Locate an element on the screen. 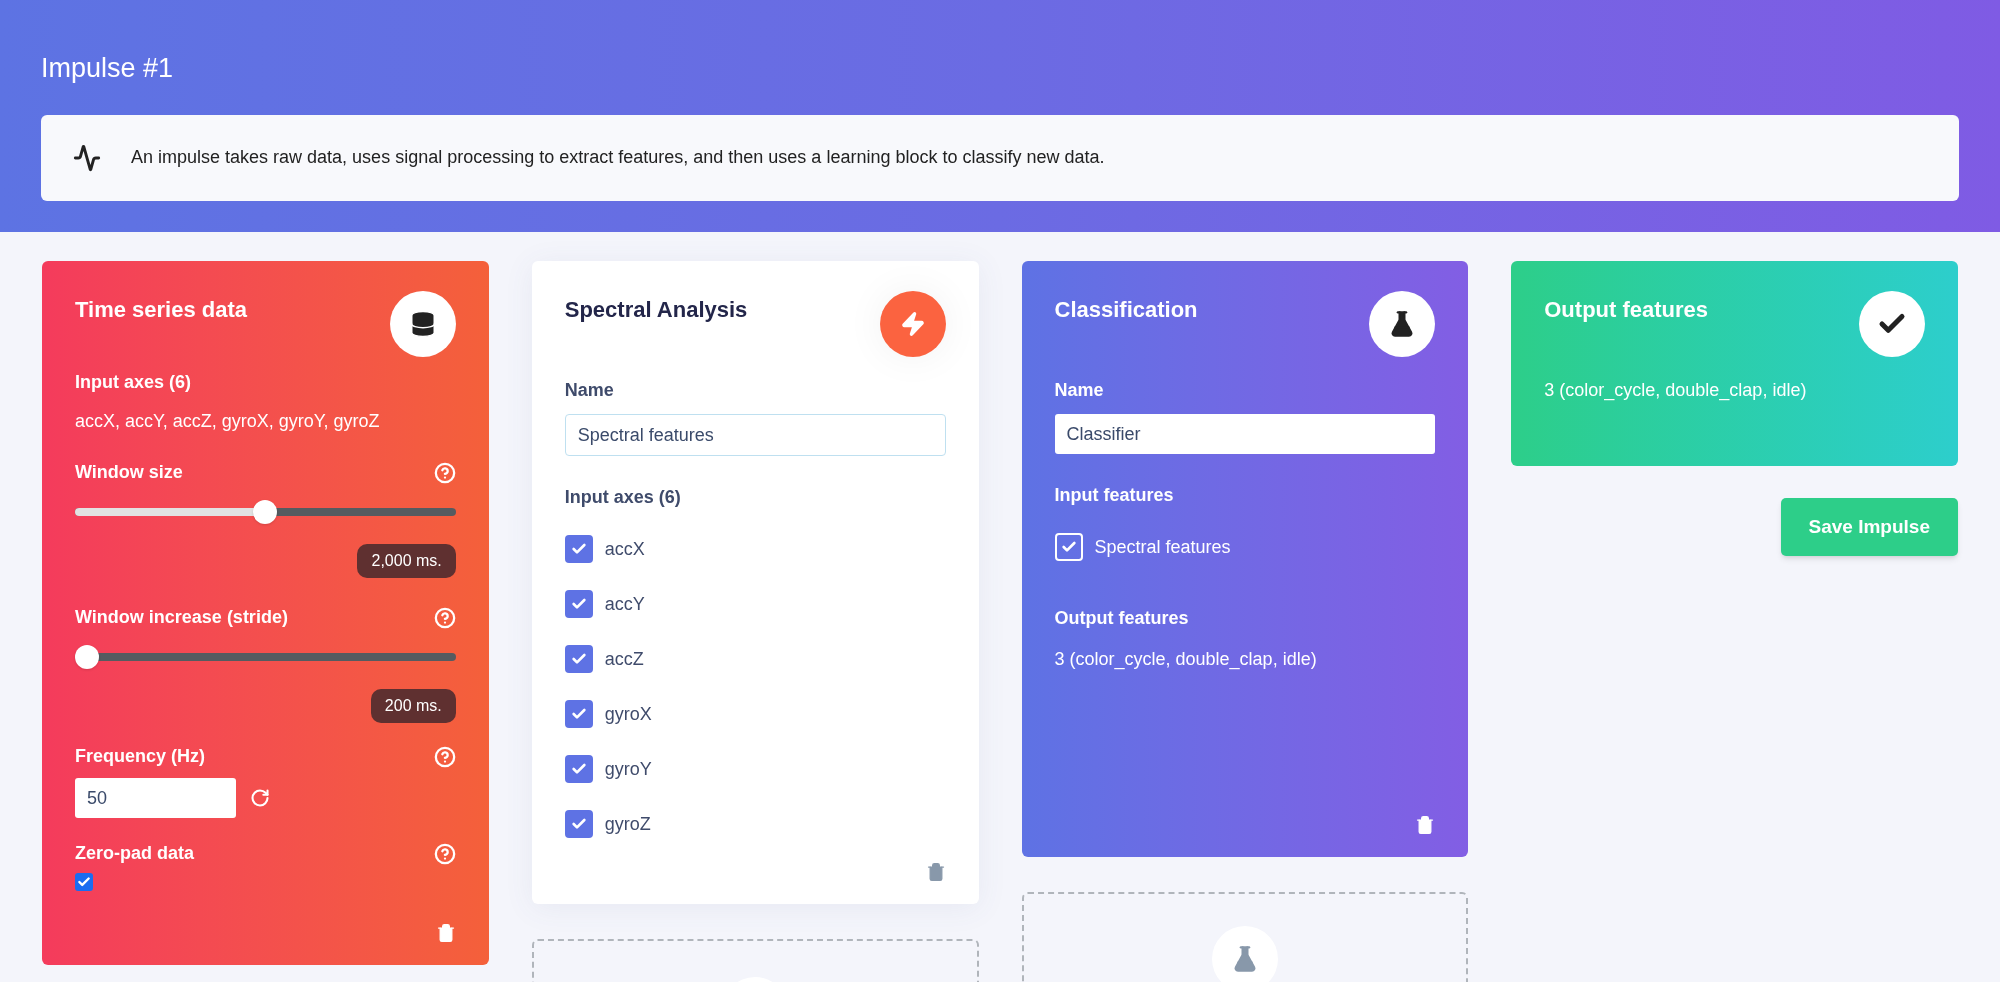  card-title: Time series data is located at coordinates (161, 310).